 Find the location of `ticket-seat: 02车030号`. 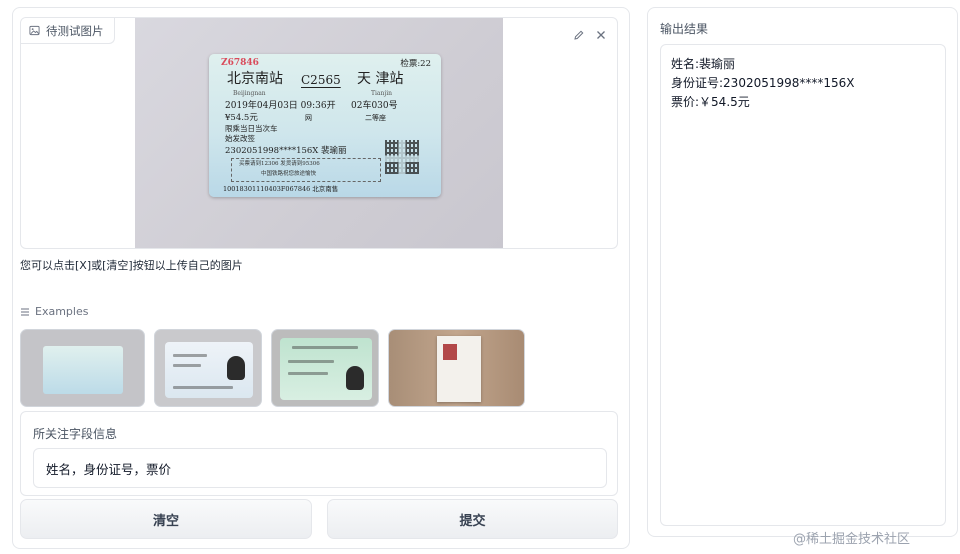

ticket-seat: 02车030号 is located at coordinates (374, 106).